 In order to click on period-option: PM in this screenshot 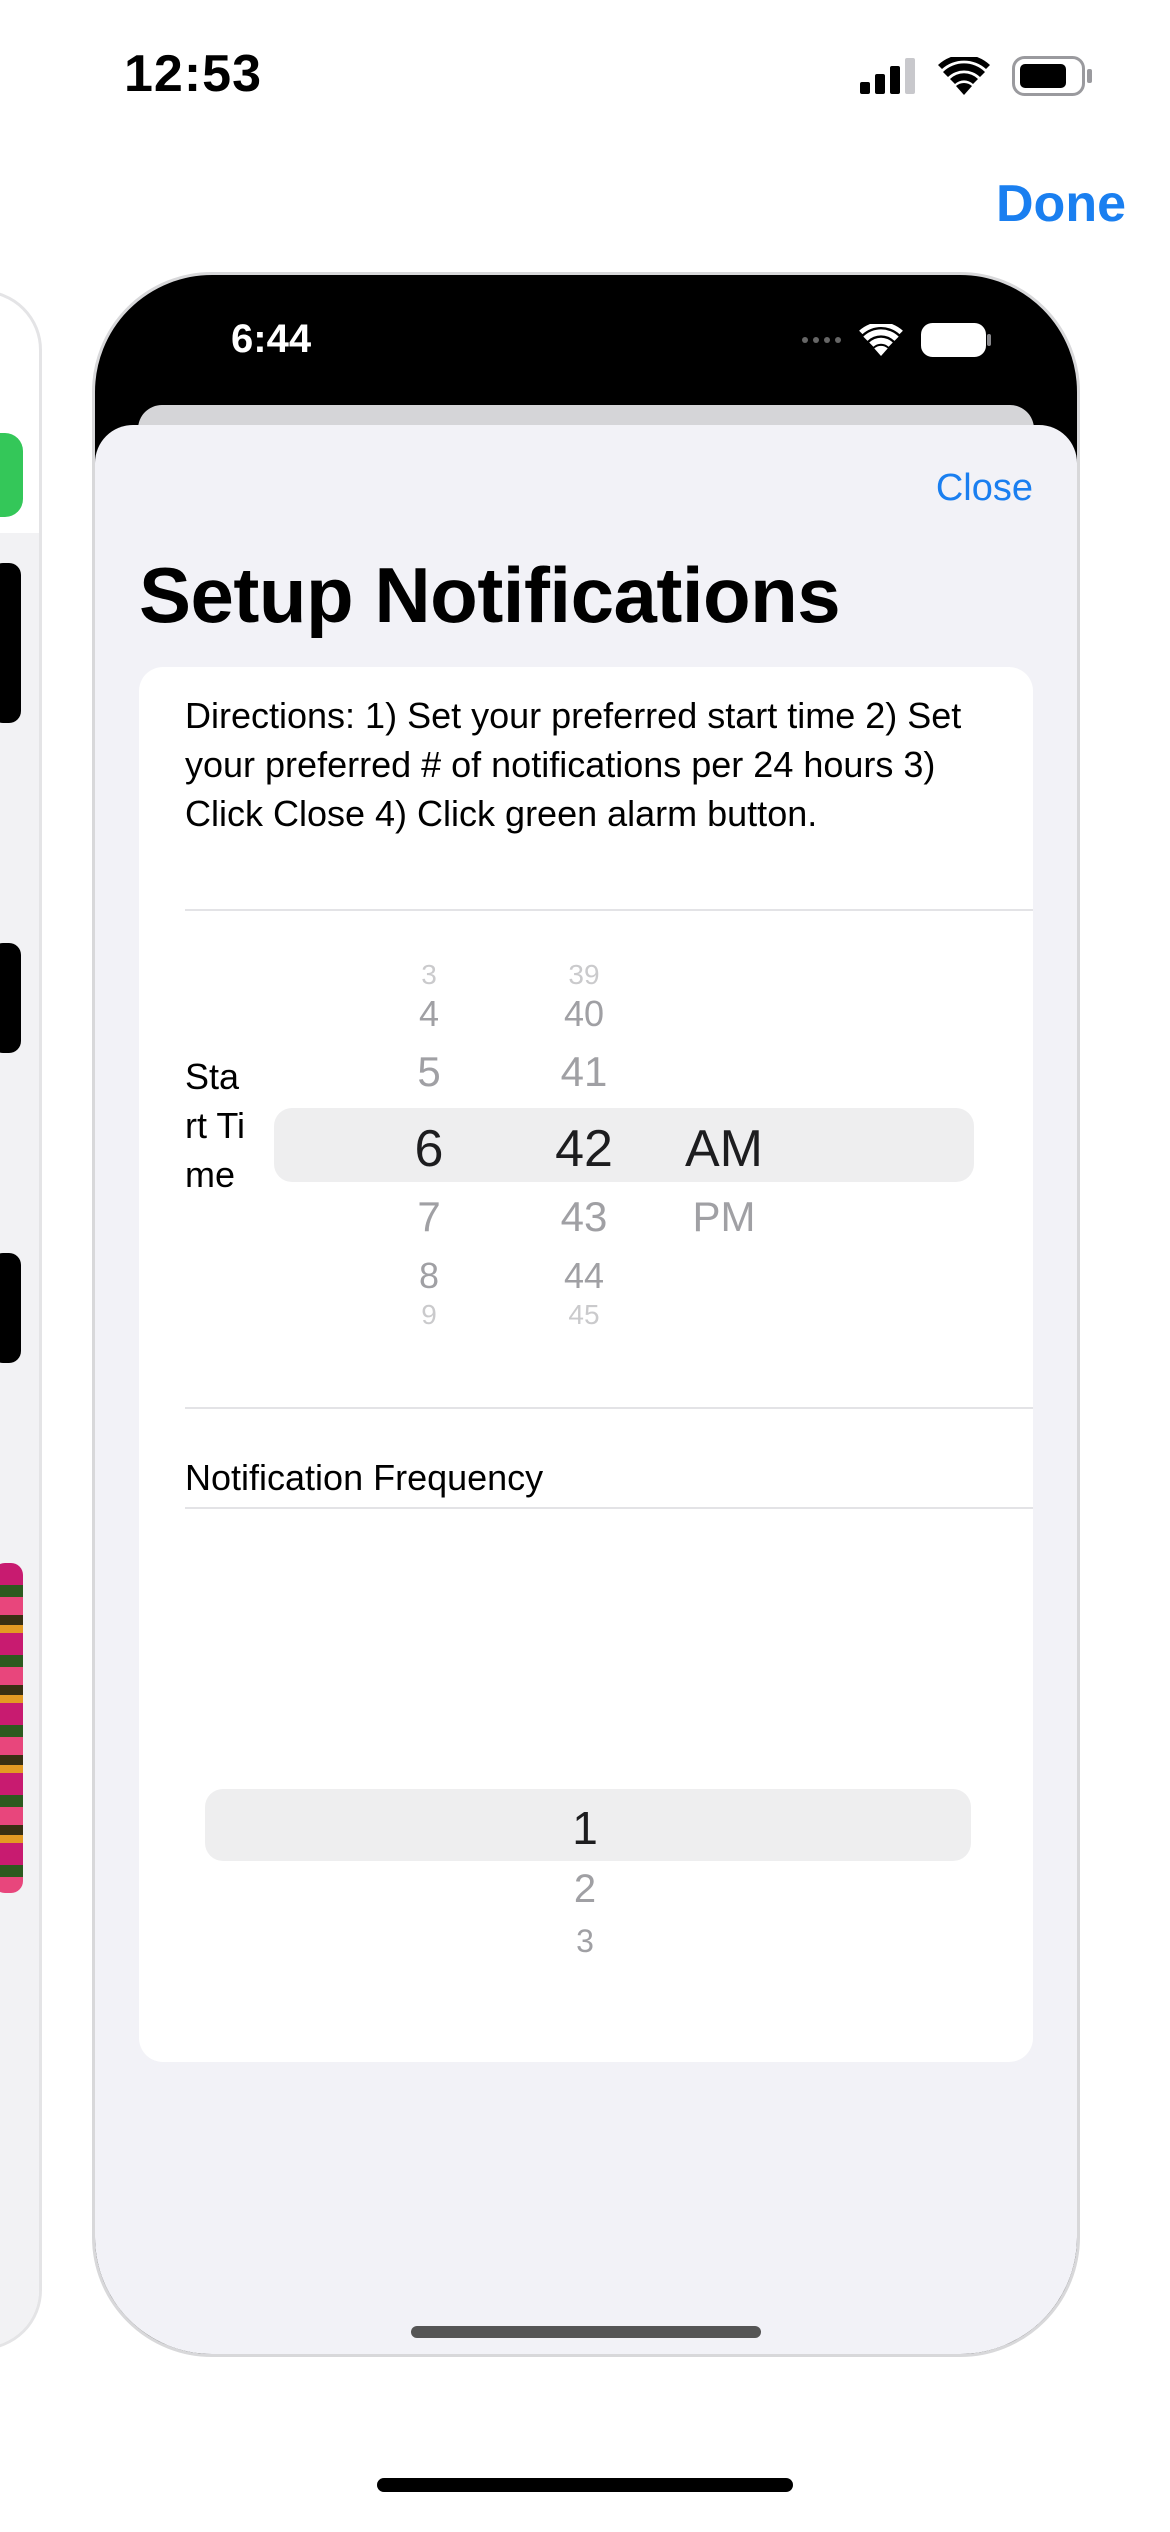, I will do `click(724, 1217)`.